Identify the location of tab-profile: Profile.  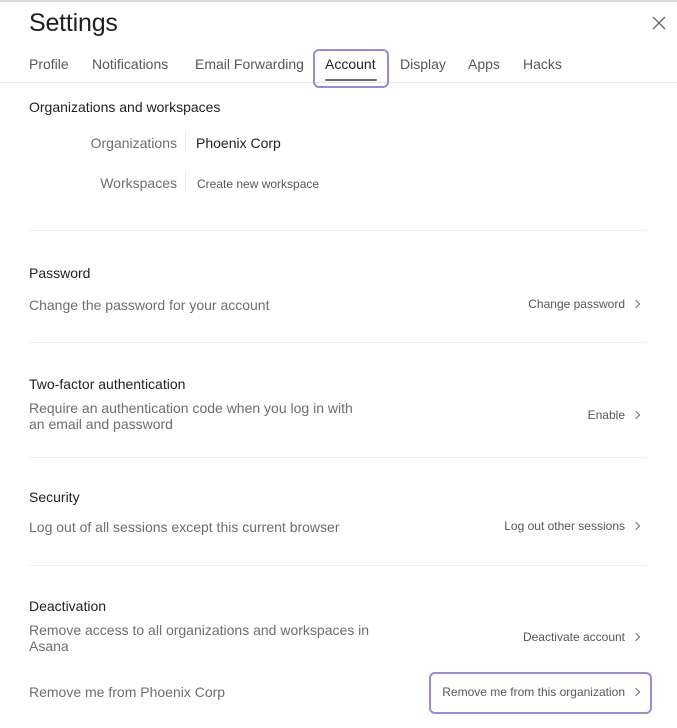
(49, 64).